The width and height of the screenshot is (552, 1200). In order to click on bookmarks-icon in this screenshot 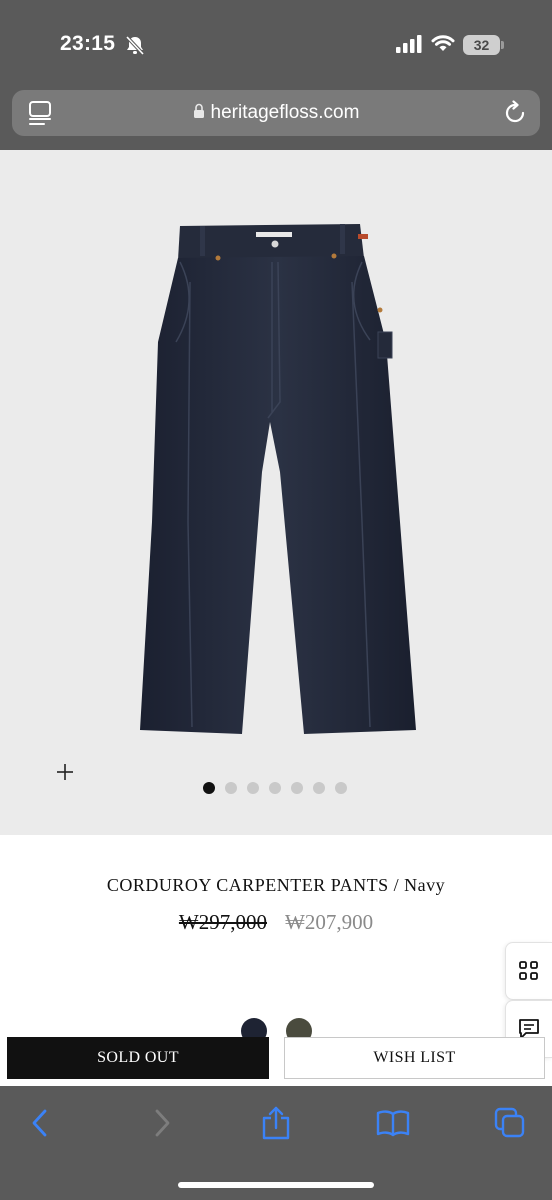, I will do `click(393, 1123)`.